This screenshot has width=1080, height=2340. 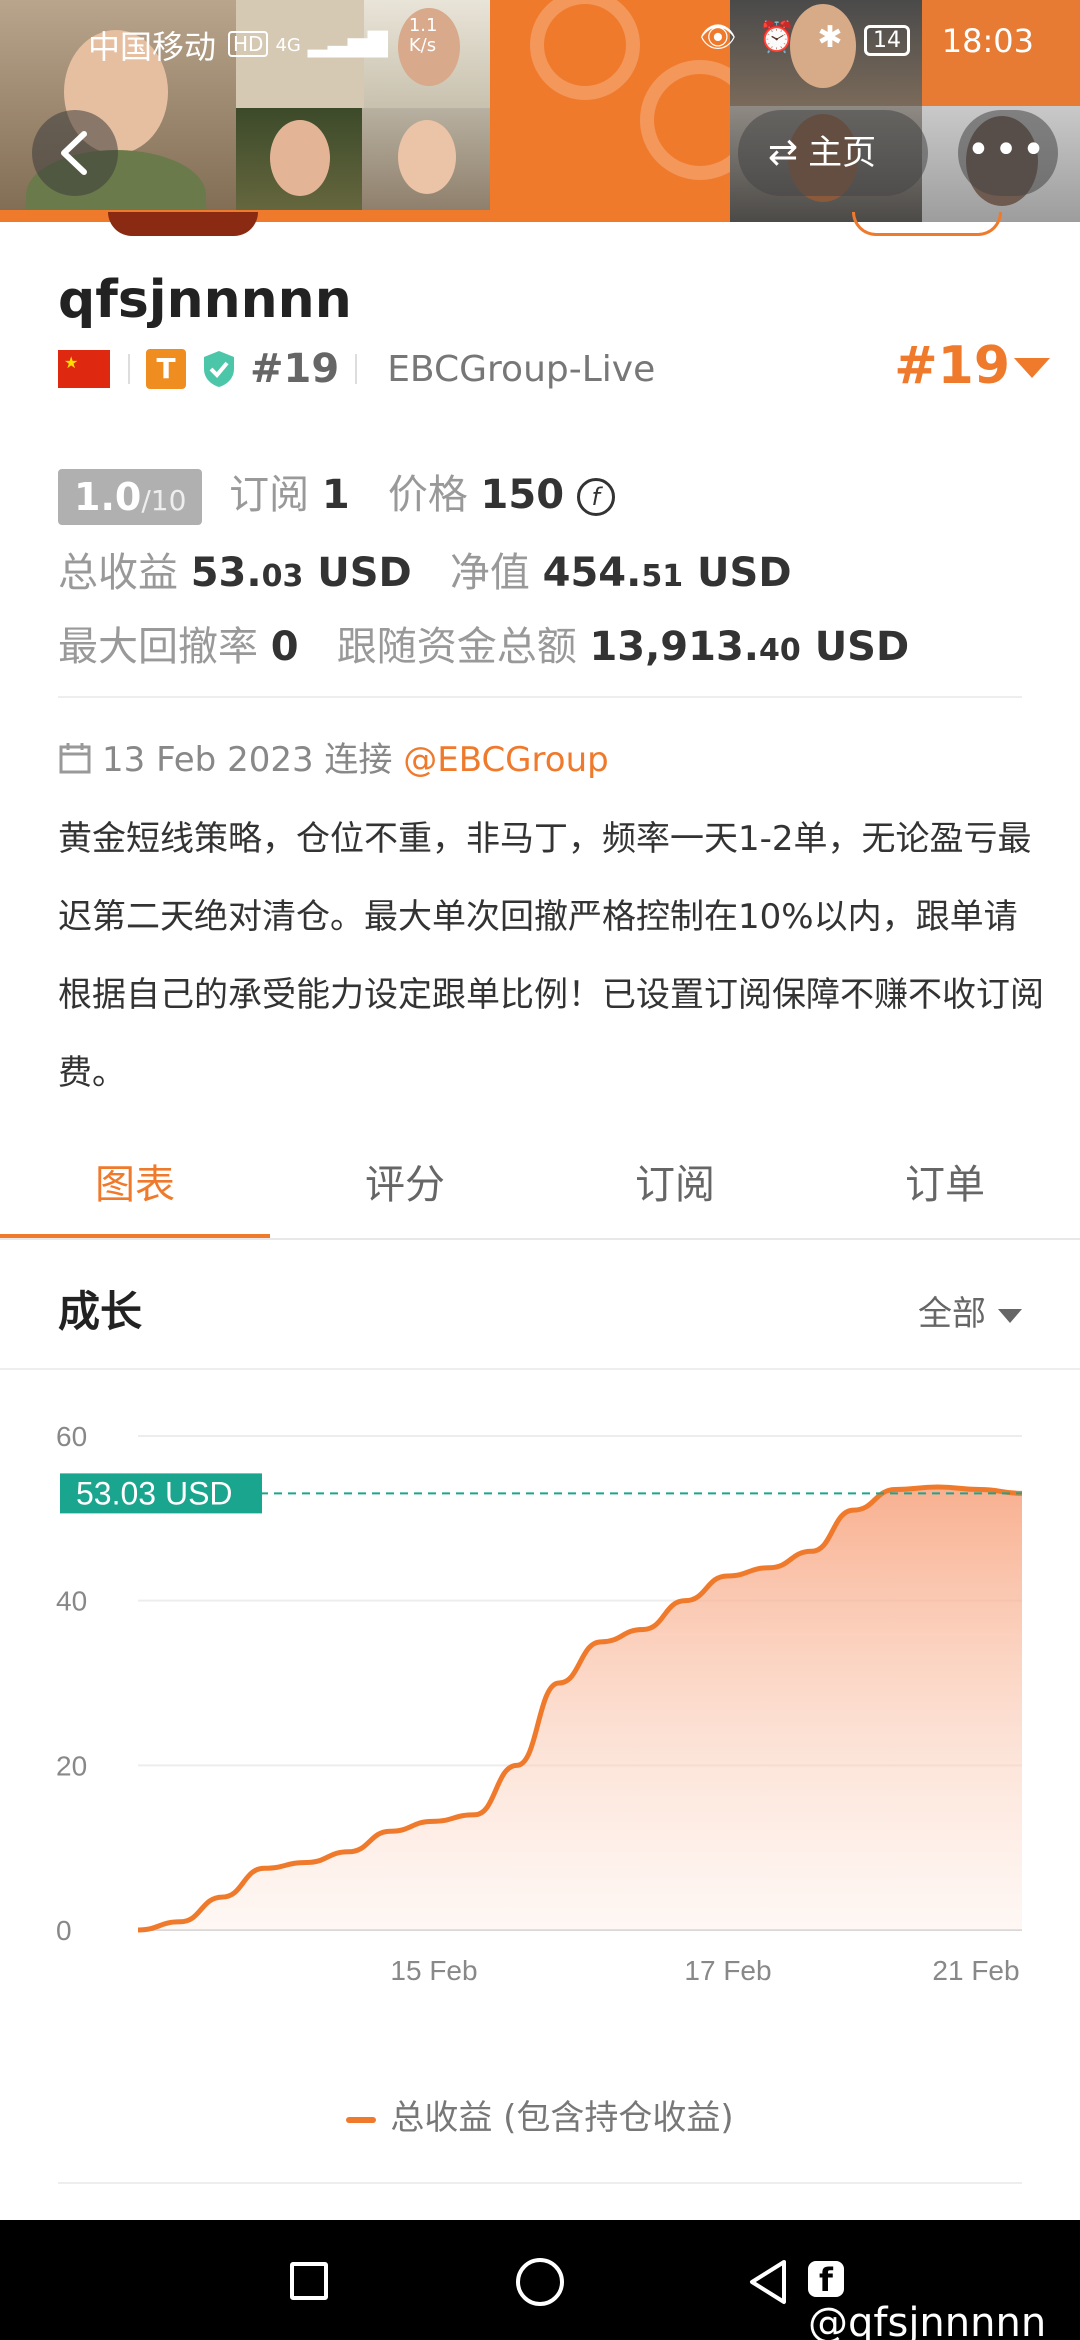 What do you see at coordinates (727, 1970) in the screenshot?
I see `x-tick-label: 17 Feb` at bounding box center [727, 1970].